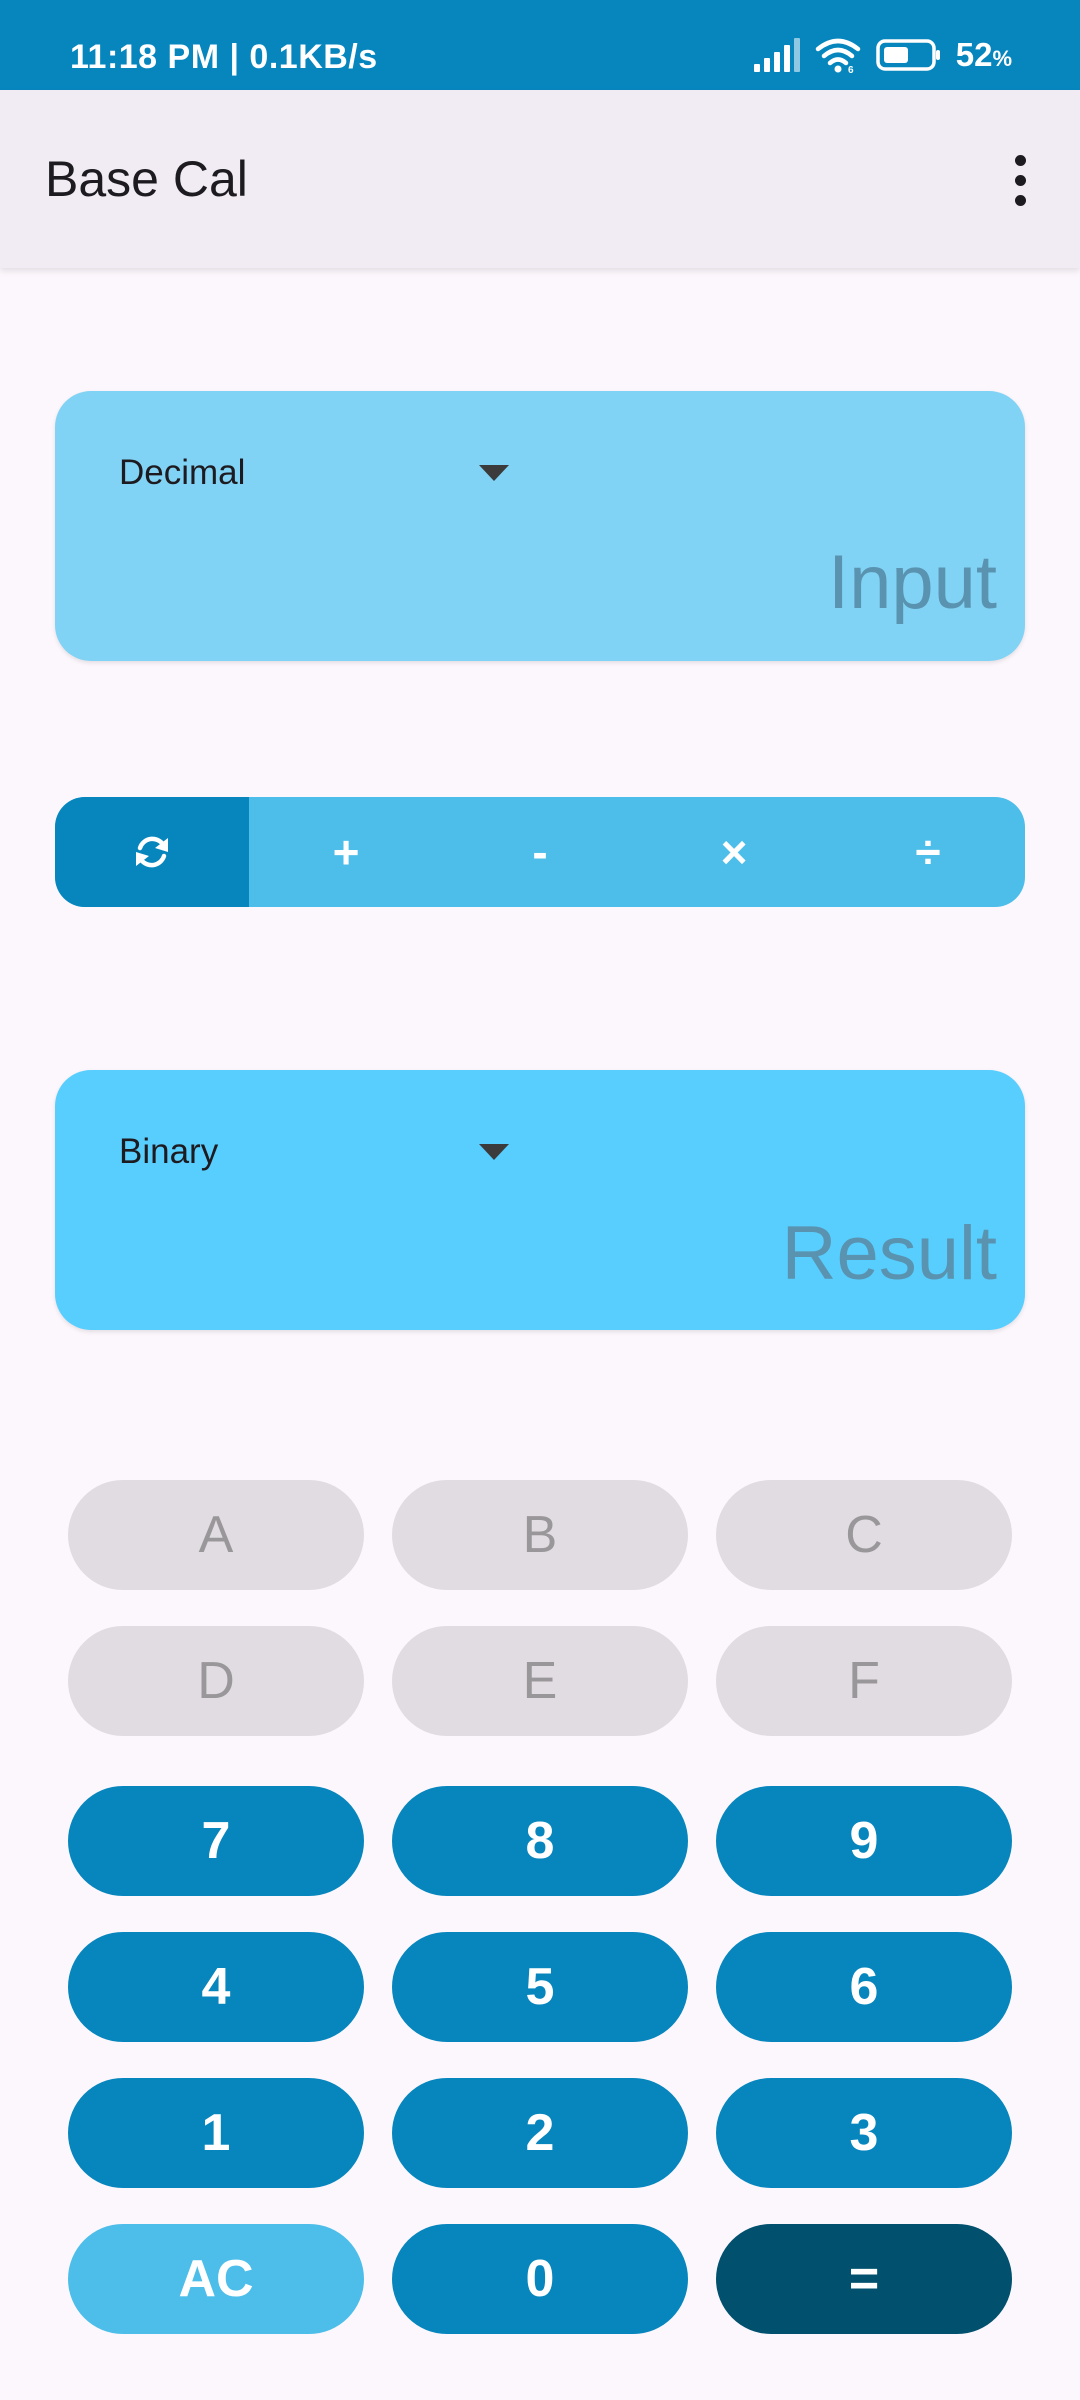 The width and height of the screenshot is (1080, 2400). I want to click on result-base-dropdown: Binary, so click(314, 1152).